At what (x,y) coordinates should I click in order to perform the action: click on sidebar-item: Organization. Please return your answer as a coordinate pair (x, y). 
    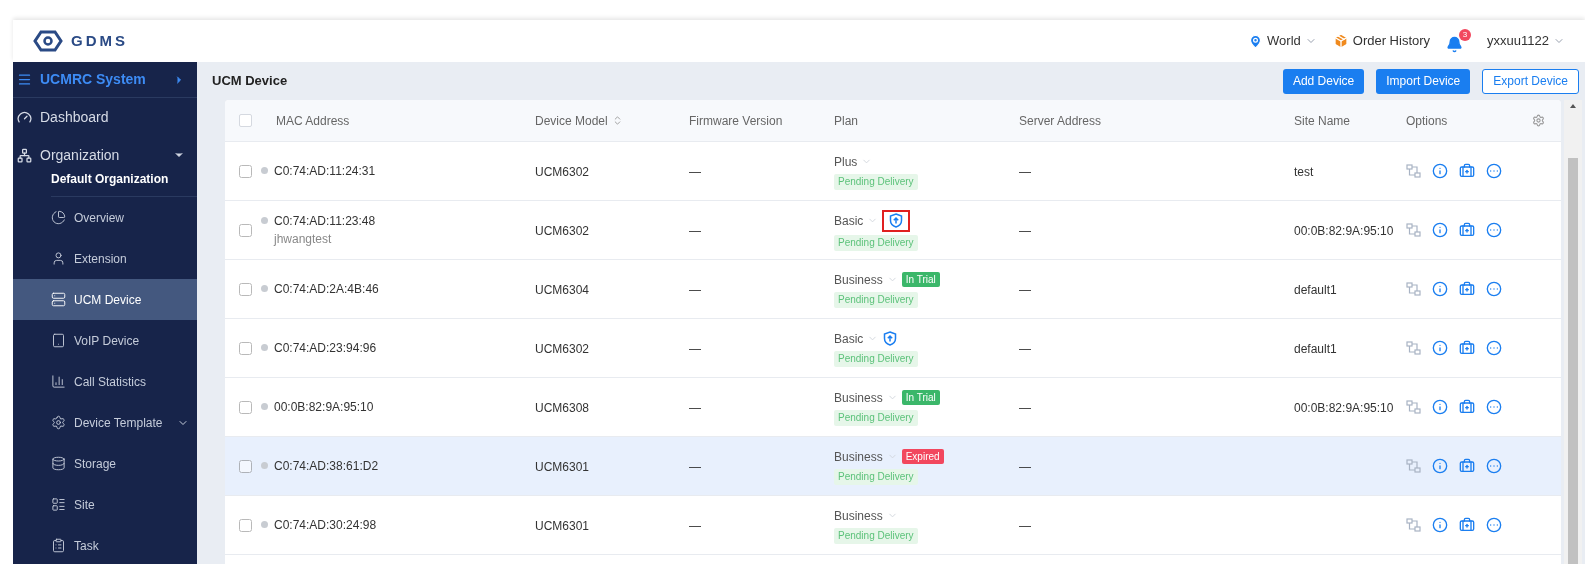
    Looking at the image, I should click on (105, 155).